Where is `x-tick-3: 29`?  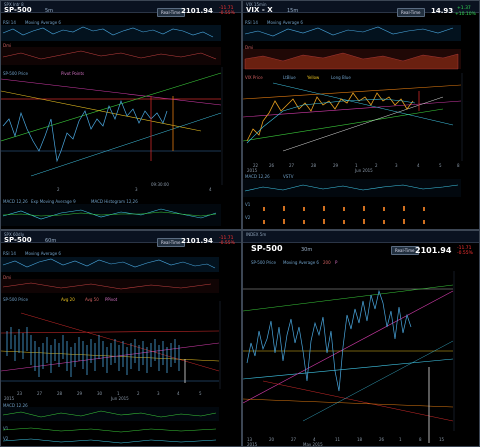 x-tick-3: 29 is located at coordinates (80, 393).